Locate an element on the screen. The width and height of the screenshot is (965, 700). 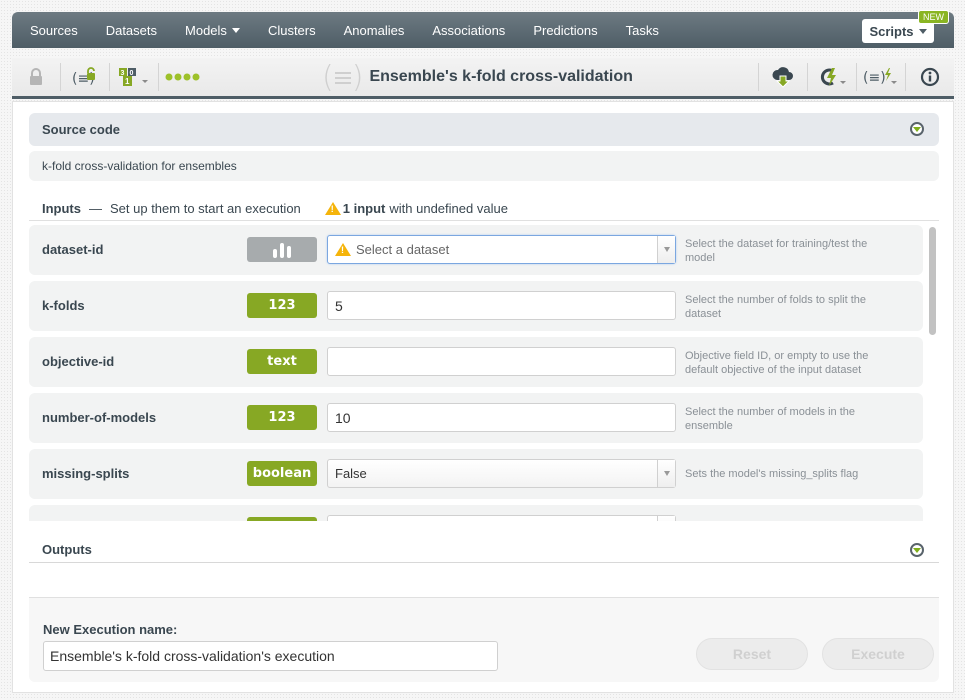
script-icon: () is located at coordinates (343, 77).